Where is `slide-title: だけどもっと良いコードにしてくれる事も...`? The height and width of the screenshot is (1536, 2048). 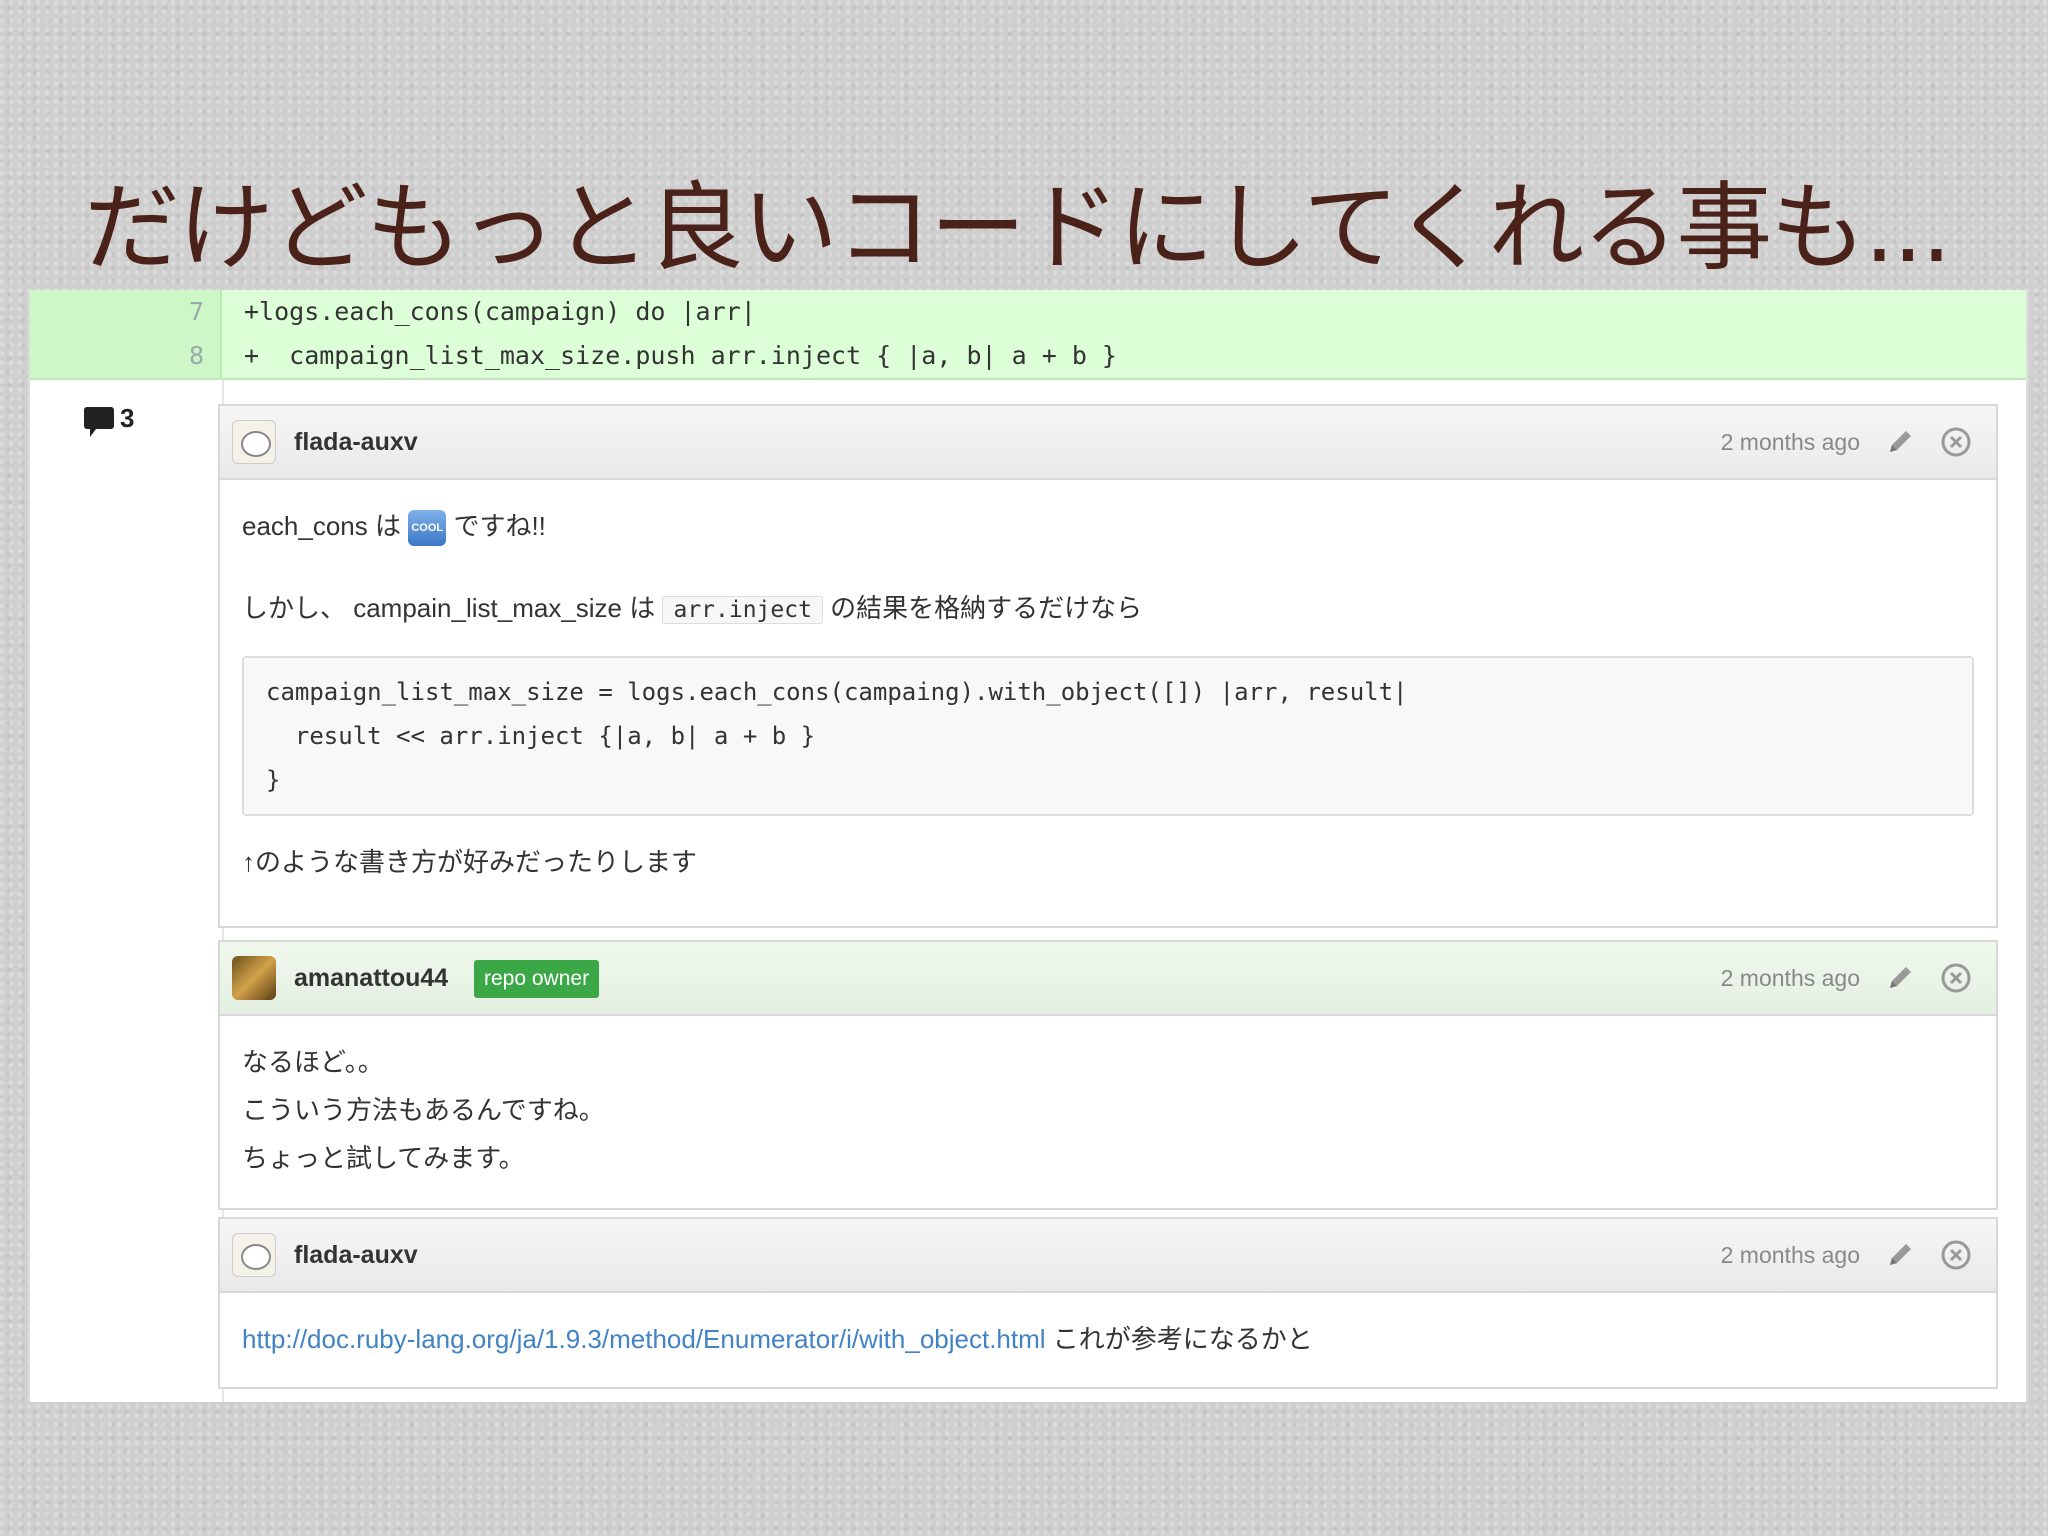
slide-title: だけどもっと良いコードにしてくれる事も... is located at coordinates (1018, 228).